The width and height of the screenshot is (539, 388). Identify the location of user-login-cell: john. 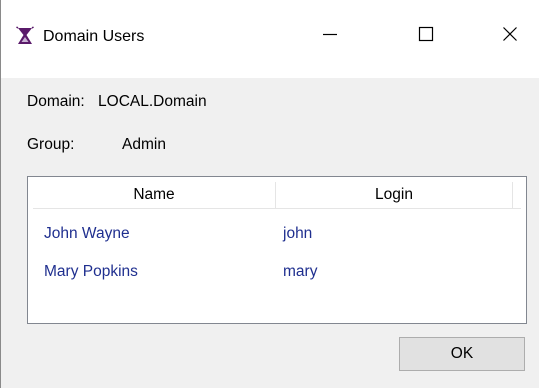
(298, 233).